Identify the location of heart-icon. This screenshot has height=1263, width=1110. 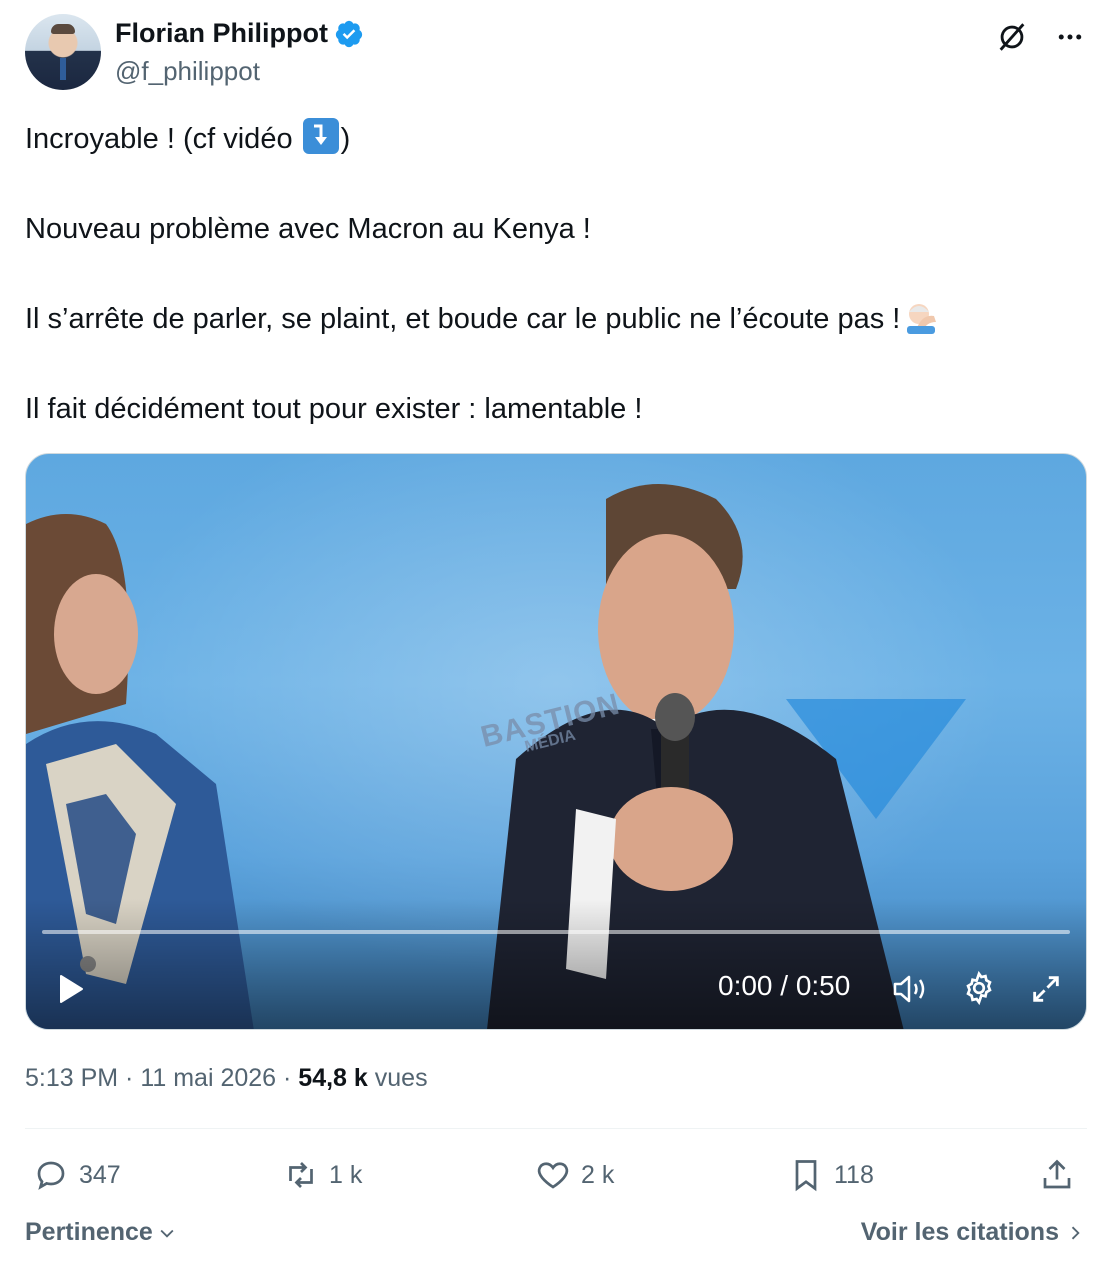
(553, 1175).